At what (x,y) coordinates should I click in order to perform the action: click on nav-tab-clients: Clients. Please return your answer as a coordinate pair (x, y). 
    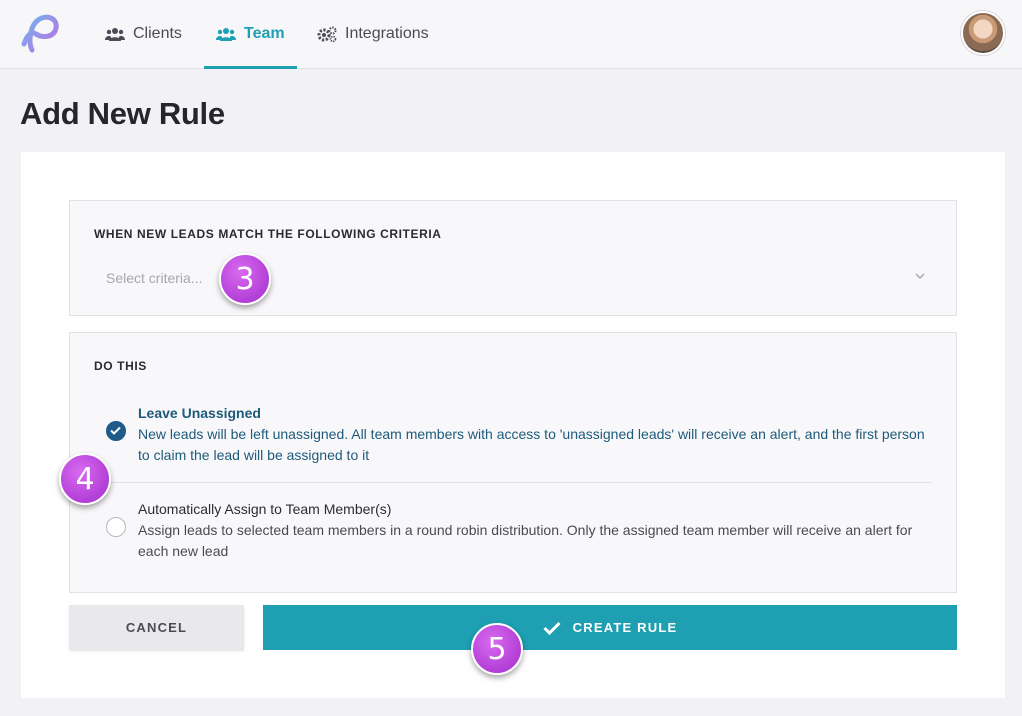
    Looking at the image, I should click on (143, 34).